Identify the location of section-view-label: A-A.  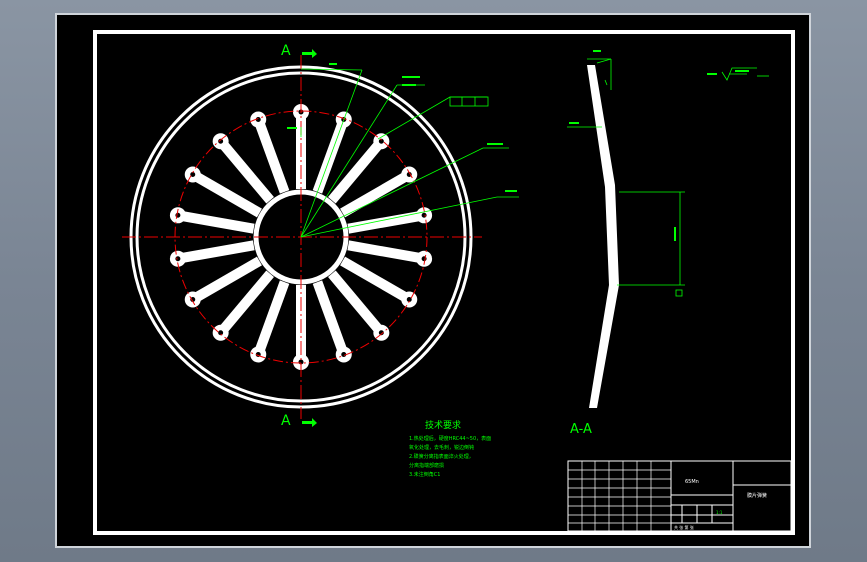
(581, 429).